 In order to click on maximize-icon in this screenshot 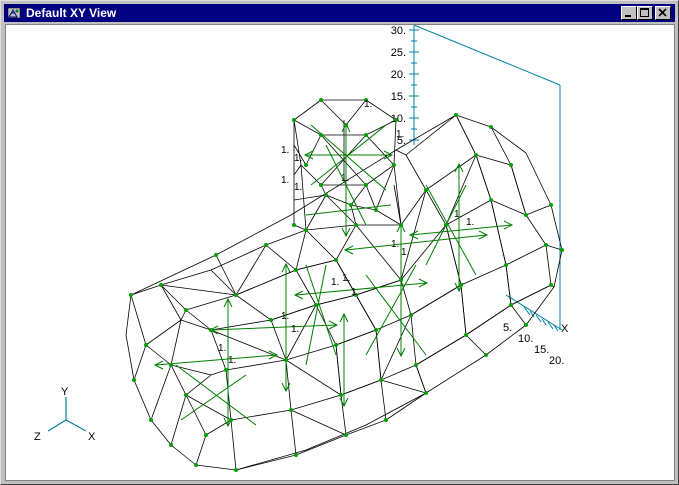, I will do `click(644, 12)`.